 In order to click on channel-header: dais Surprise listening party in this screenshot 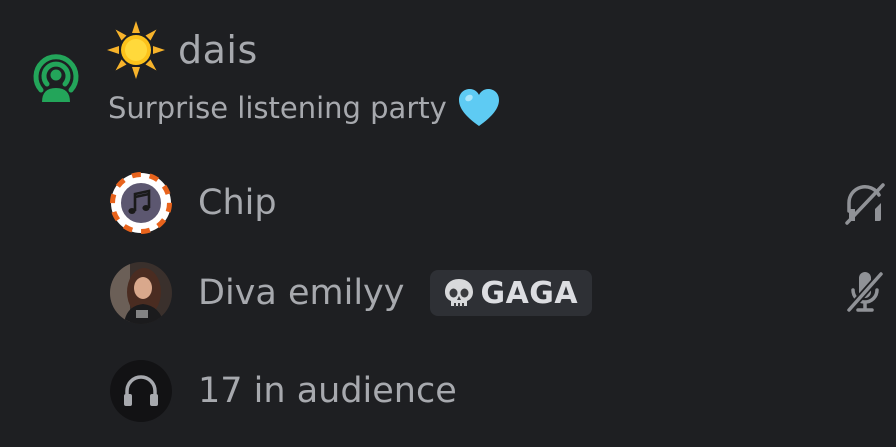, I will do `click(304, 75)`.